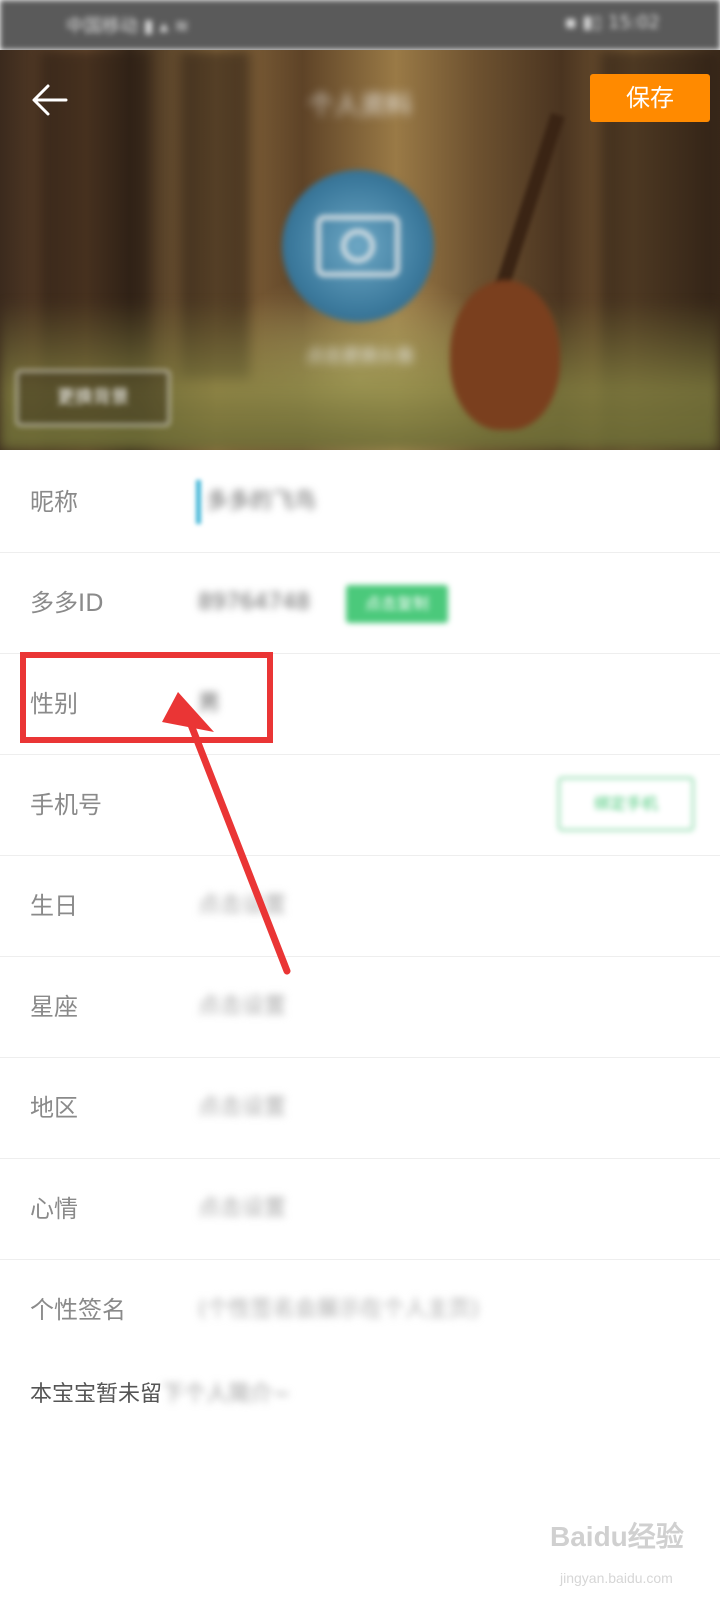 This screenshot has width=720, height=1600. Describe the element at coordinates (617, 1536) in the screenshot. I see `baidu-watermark-logo: Baidu经验` at that location.